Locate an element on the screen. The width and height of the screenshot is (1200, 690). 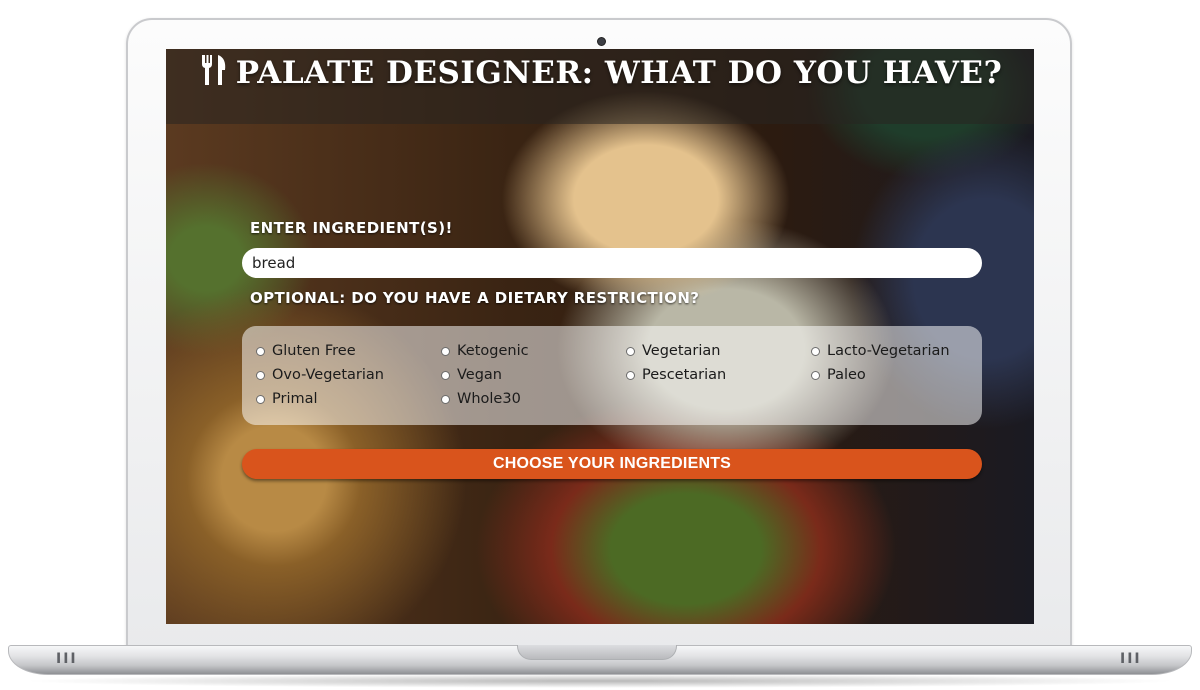
page-title-text: PALATE DESIGNER: WHAT DO YOU HAVE? is located at coordinates (619, 73).